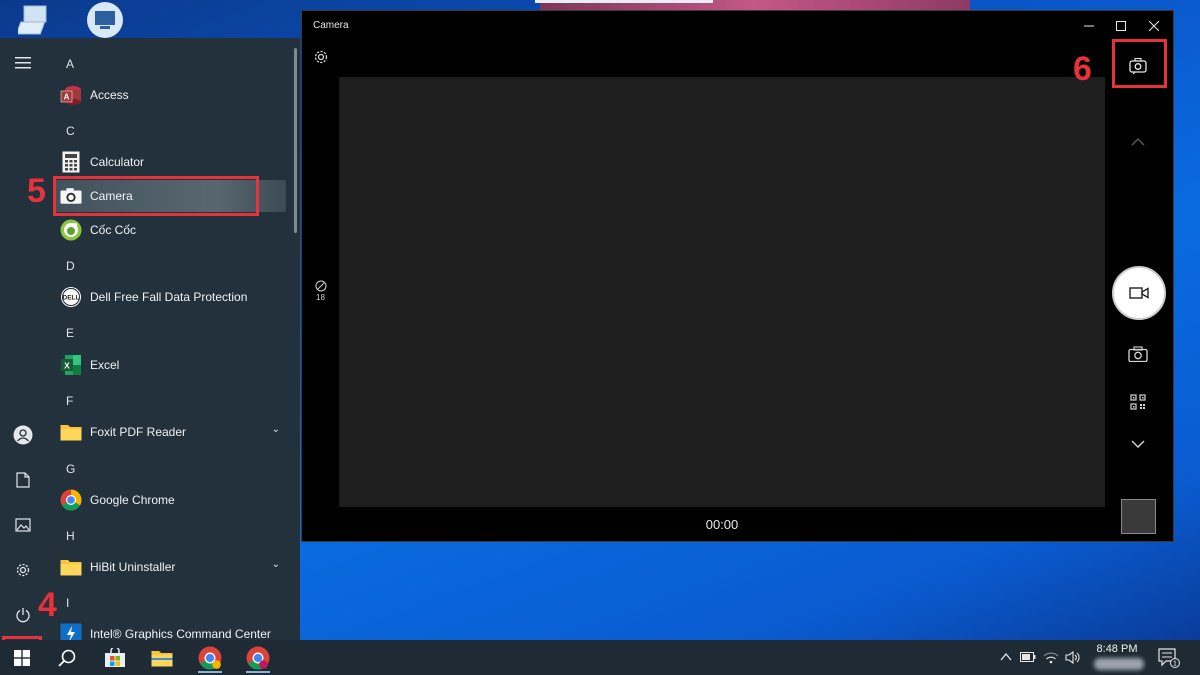  I want to click on app-item-calculator: Calculator, so click(170, 162).